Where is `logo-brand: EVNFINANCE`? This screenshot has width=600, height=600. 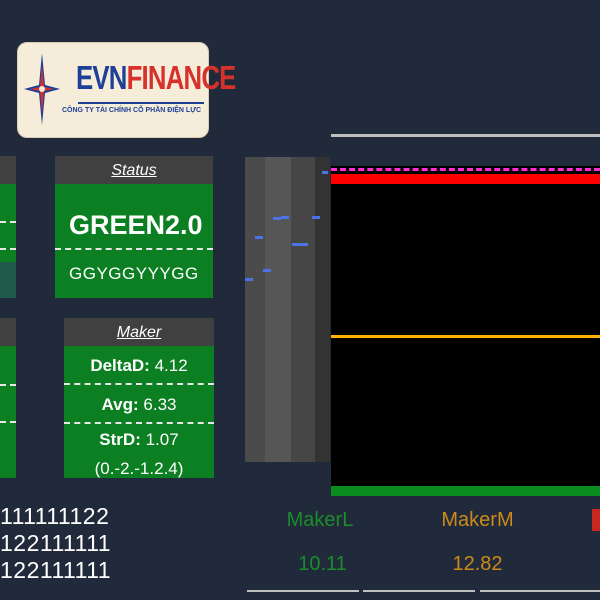 logo-brand: EVNFINANCE is located at coordinates (156, 78).